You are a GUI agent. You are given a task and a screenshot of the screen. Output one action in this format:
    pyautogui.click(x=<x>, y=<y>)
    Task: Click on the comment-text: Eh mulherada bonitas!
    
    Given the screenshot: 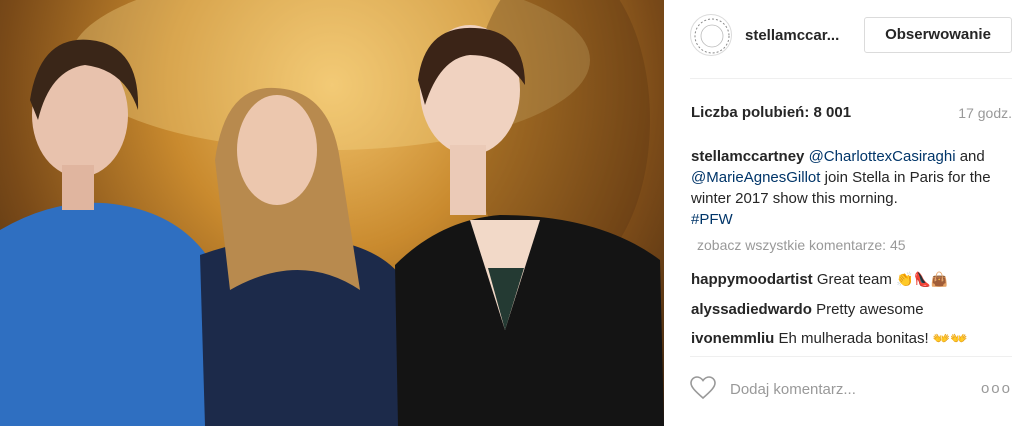 What is the action you would take?
    pyautogui.click(x=853, y=338)
    